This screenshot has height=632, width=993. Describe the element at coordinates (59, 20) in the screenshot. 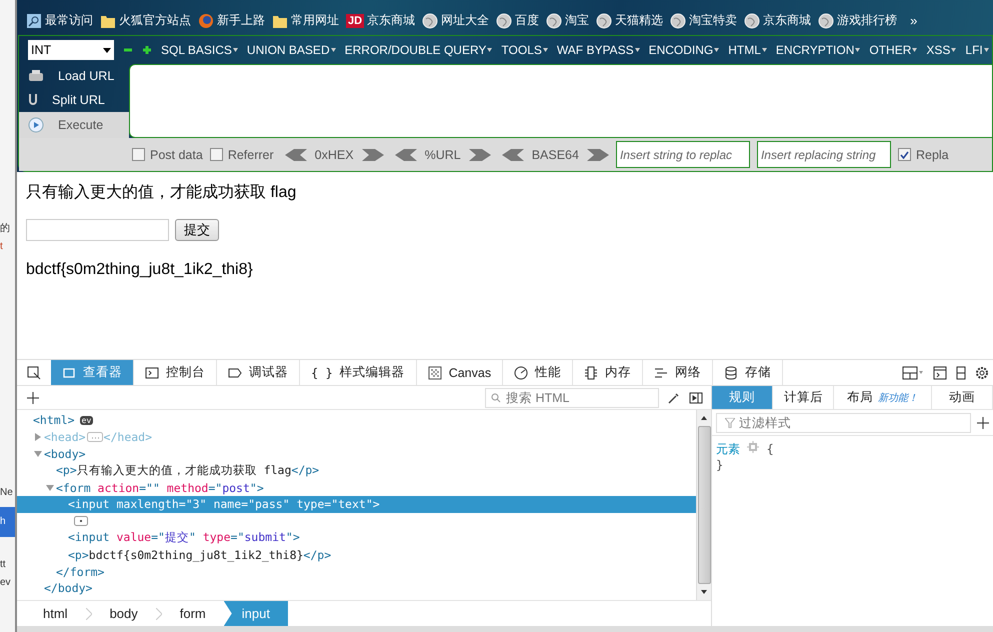

I see `bookmark-link: 最常访问` at that location.